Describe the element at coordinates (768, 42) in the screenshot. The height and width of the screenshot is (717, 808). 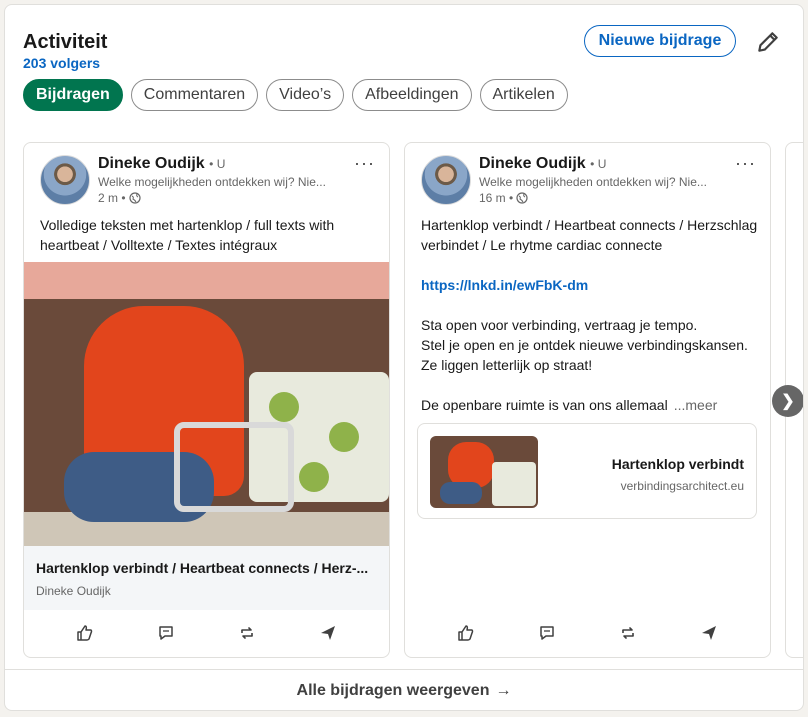
I see `pencil-icon` at that location.